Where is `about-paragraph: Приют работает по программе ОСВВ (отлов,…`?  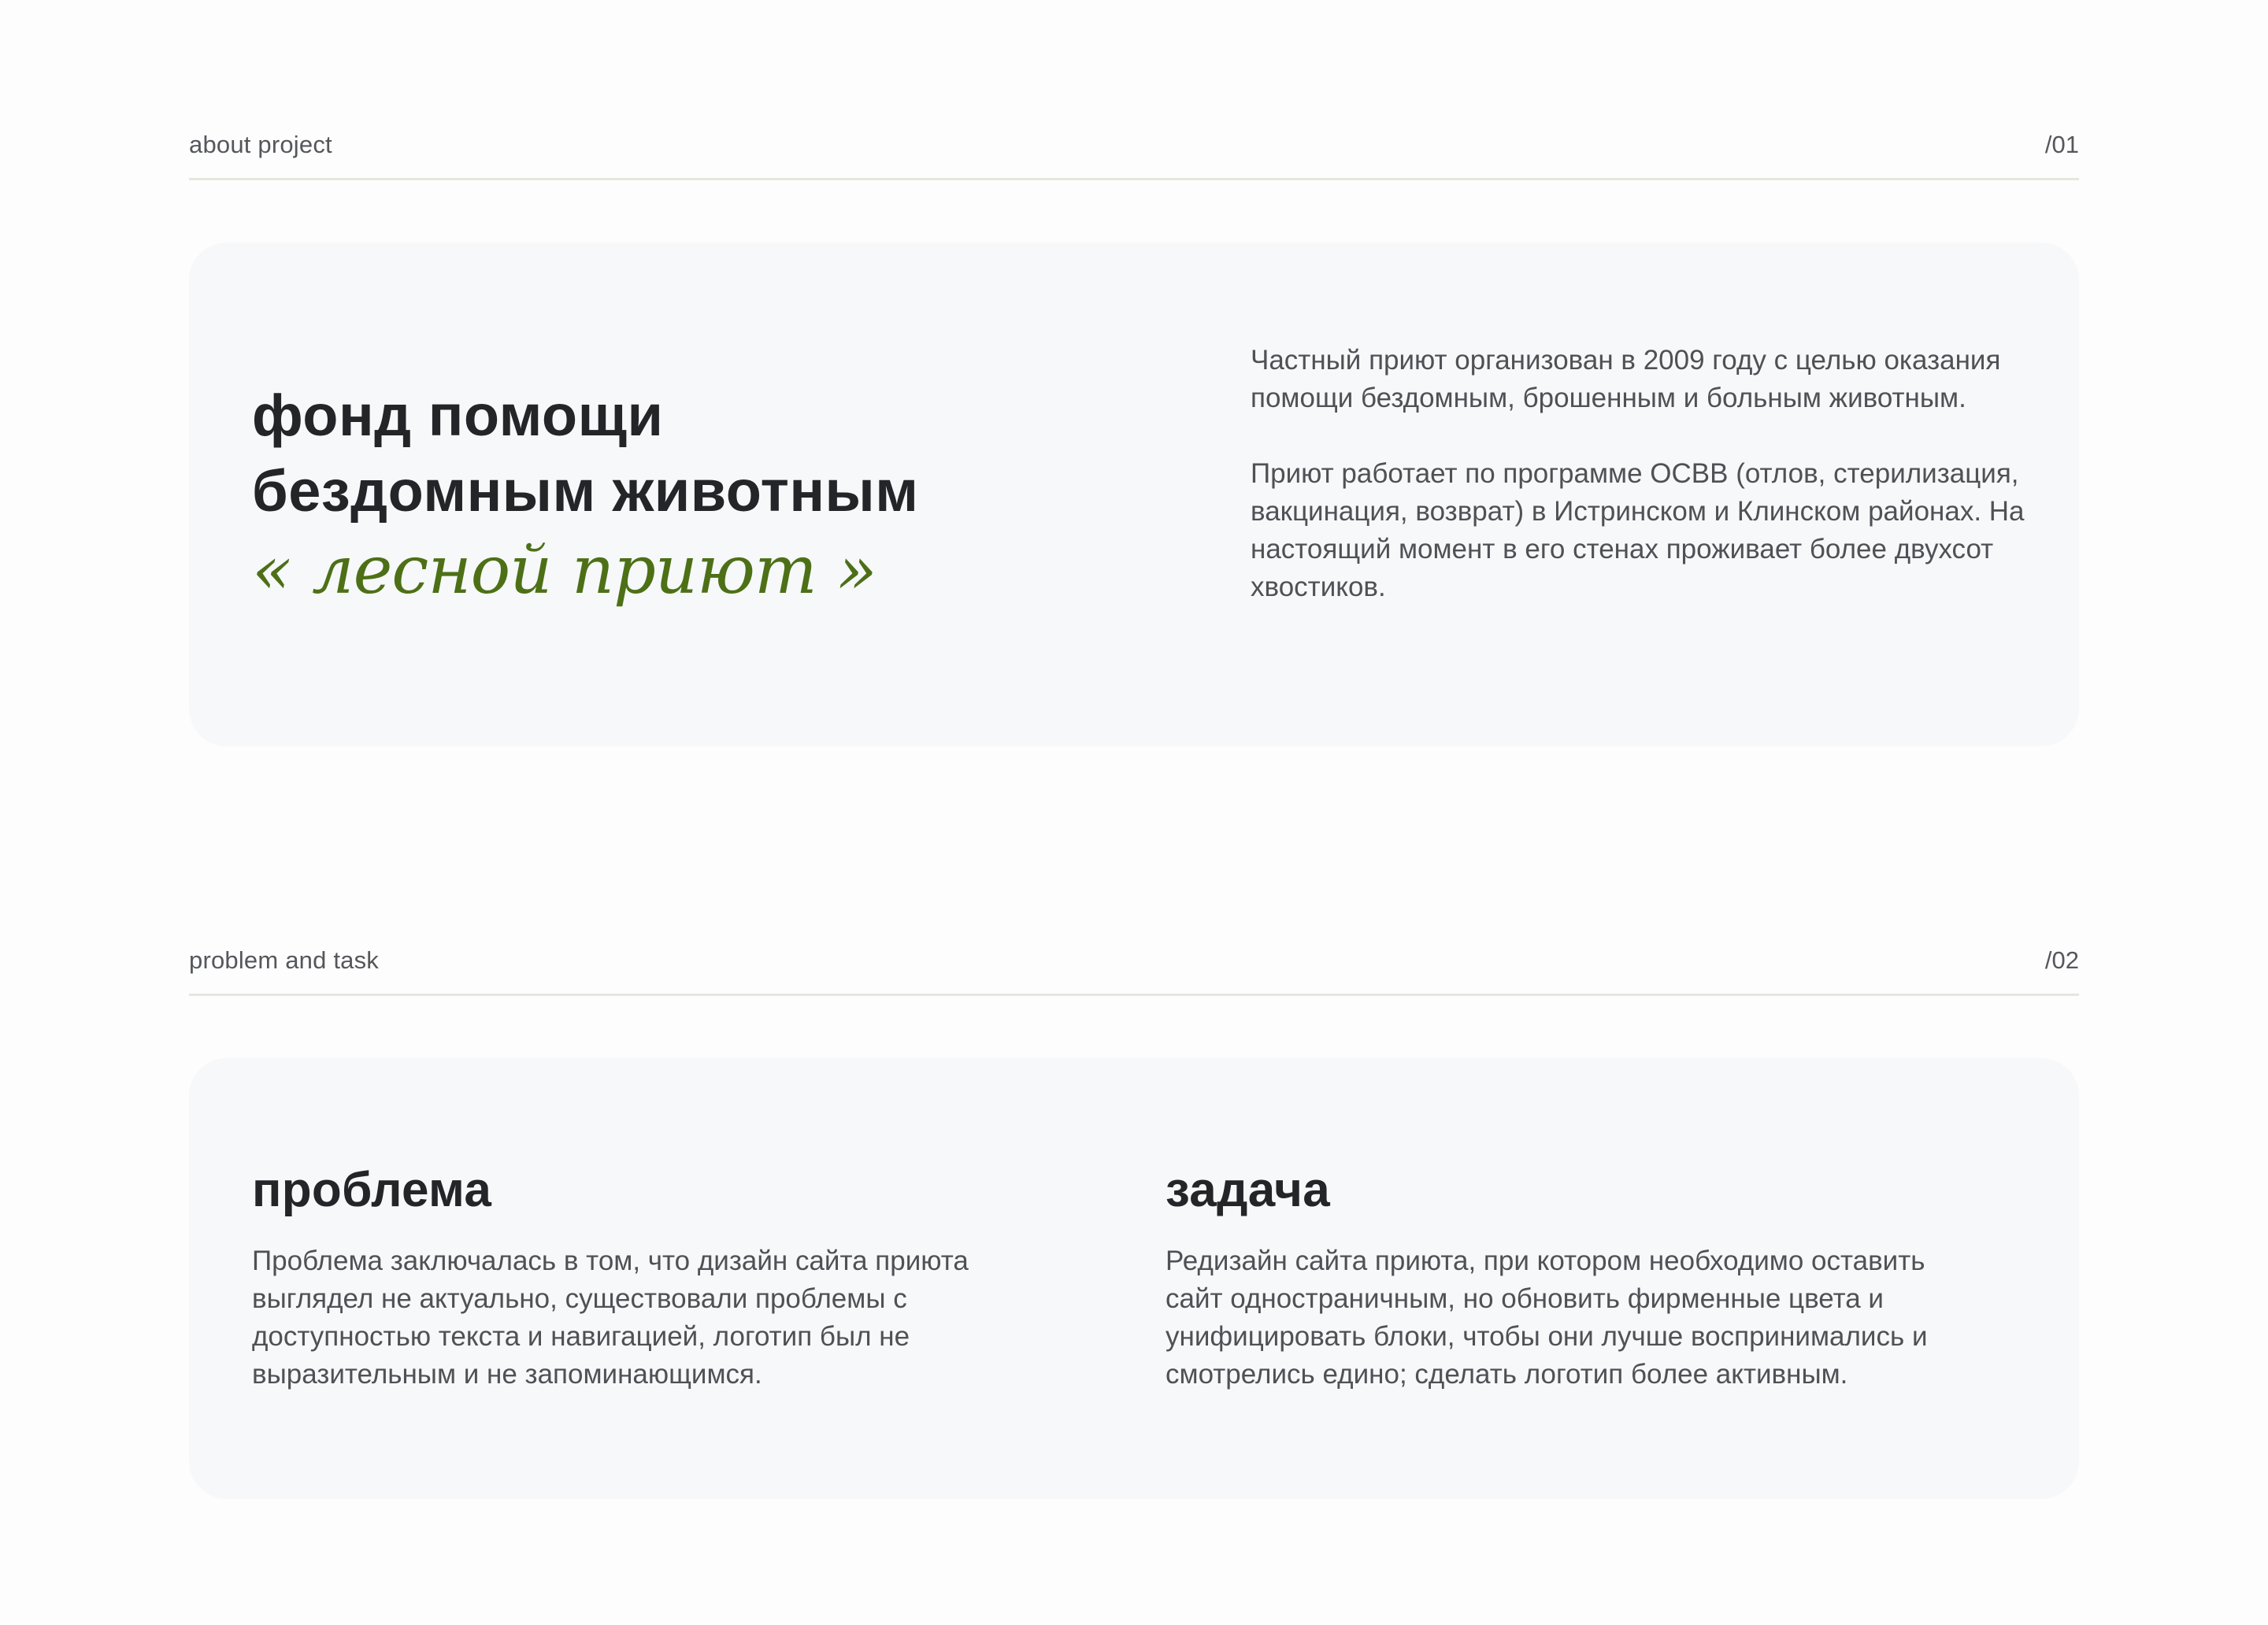 about-paragraph: Приют работает по программе ОСВВ (отлов,… is located at coordinates (1638, 530).